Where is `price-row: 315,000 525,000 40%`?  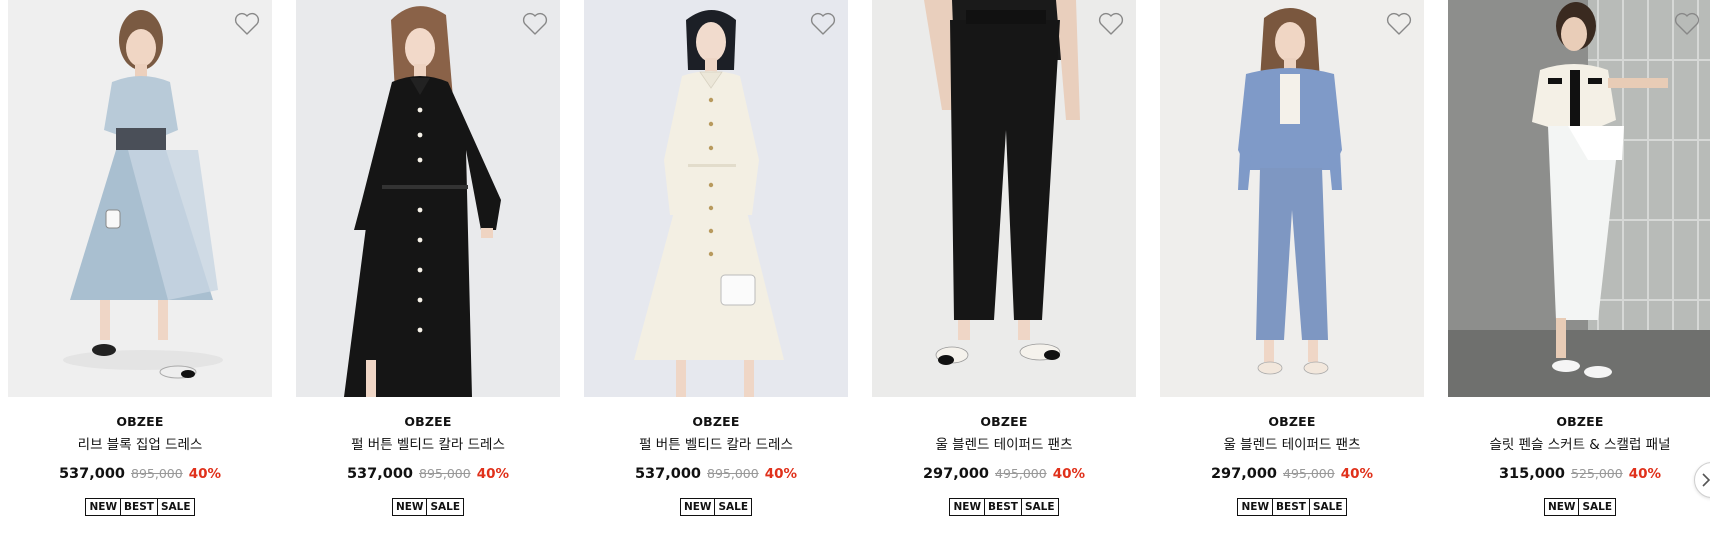 price-row: 315,000 525,000 40% is located at coordinates (1580, 474).